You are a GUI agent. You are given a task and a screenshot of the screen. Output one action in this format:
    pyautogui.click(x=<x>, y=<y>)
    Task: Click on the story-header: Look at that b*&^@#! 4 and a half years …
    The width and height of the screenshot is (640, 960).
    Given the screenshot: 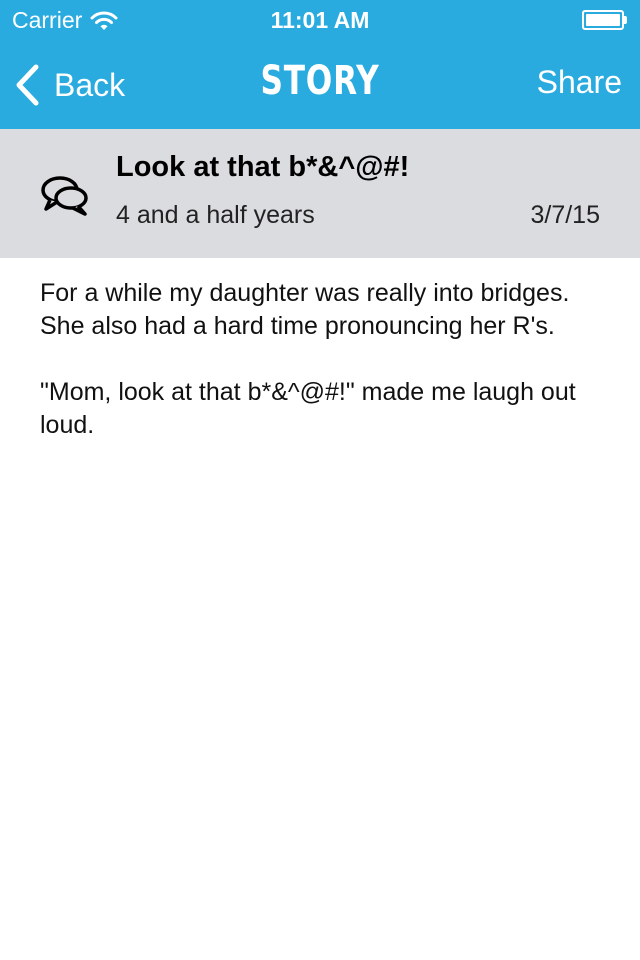 What is the action you would take?
    pyautogui.click(x=320, y=193)
    